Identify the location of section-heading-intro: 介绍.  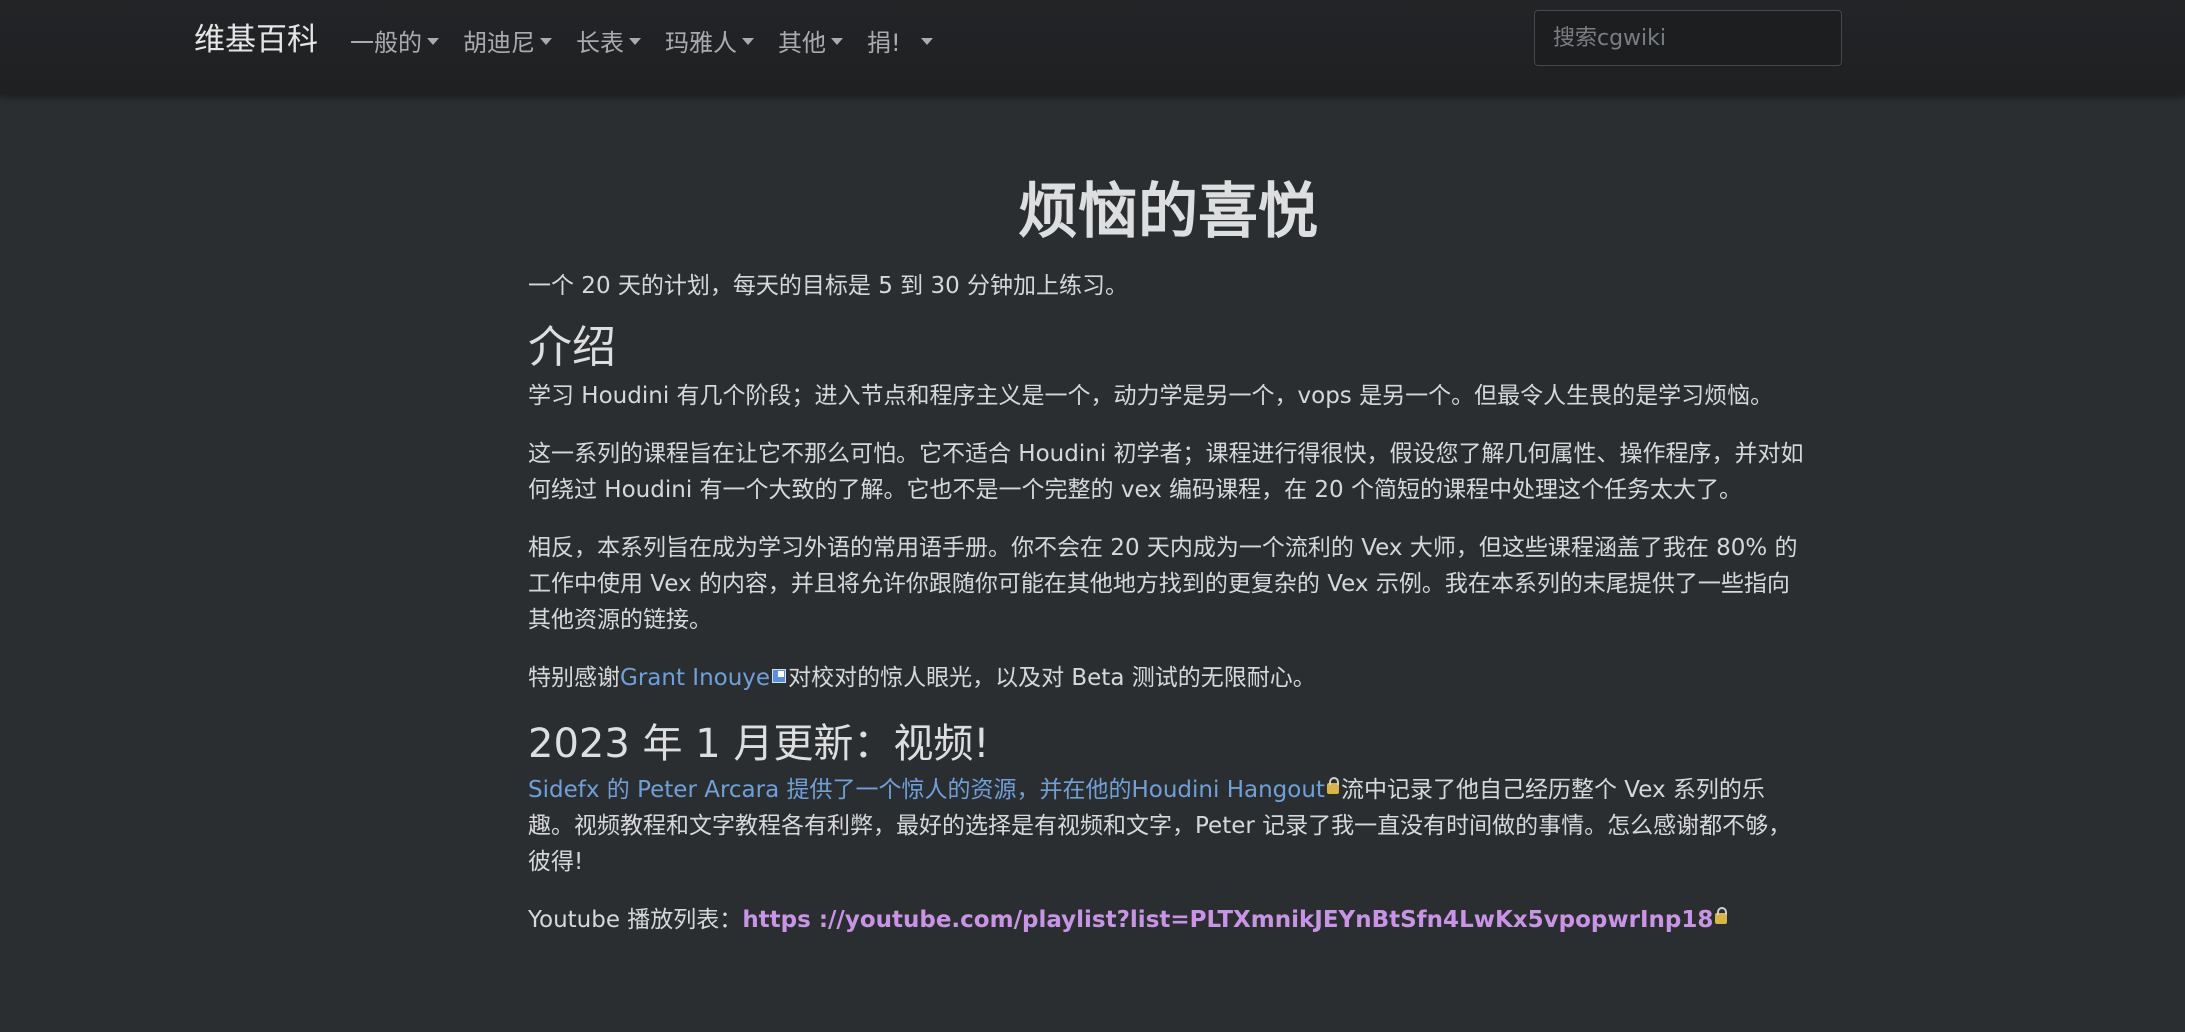
(572, 347).